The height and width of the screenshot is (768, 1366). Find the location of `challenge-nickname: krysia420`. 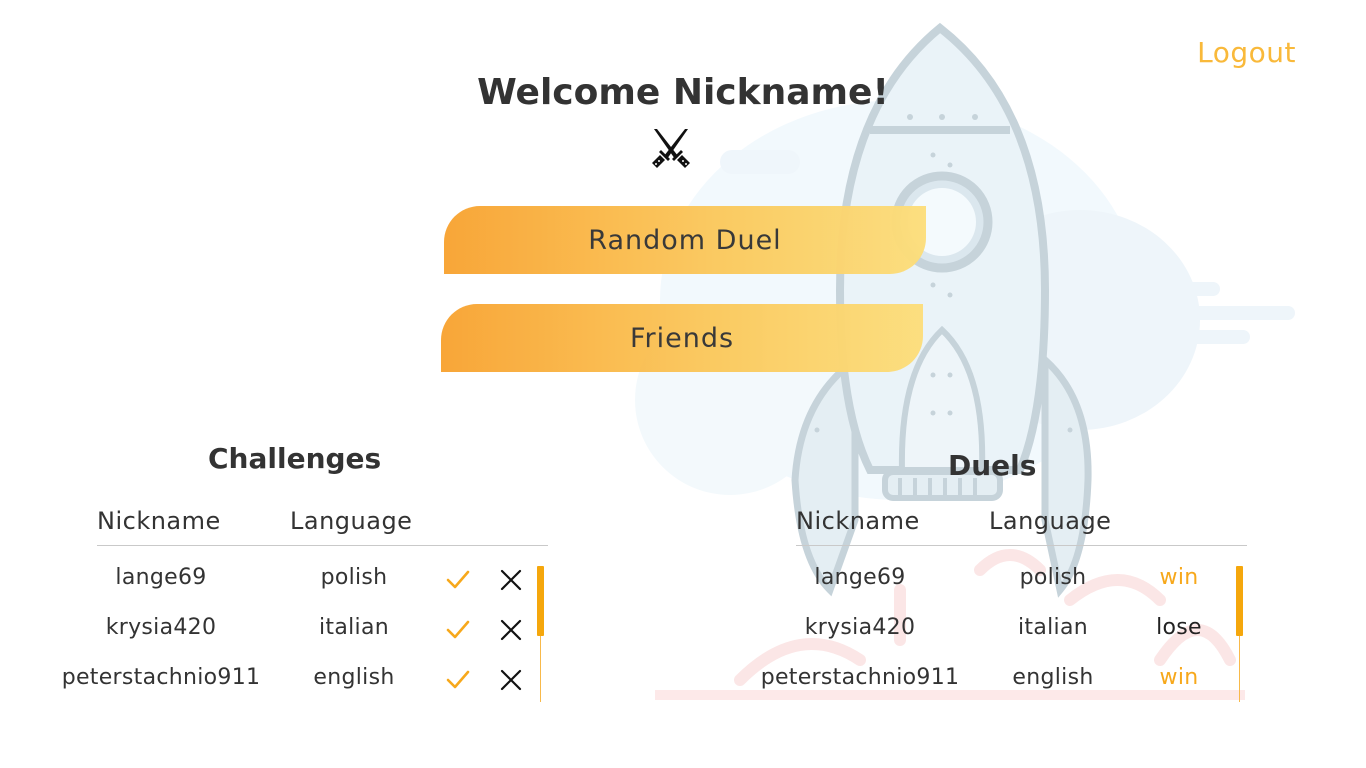

challenge-nickname: krysia420 is located at coordinates (161, 627).